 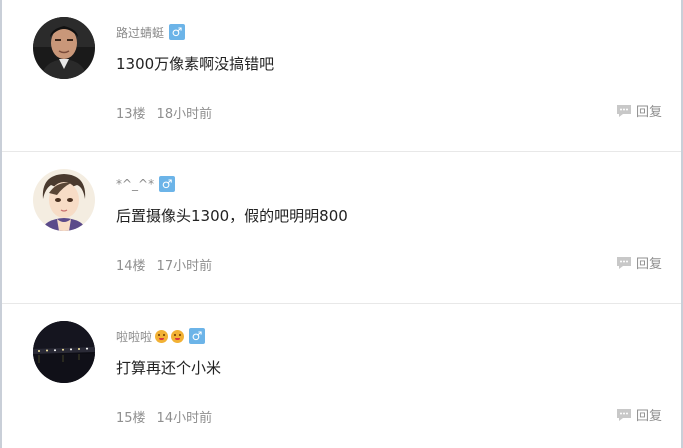 I want to click on author-row: 啦啦啦 ♂, so click(x=161, y=336).